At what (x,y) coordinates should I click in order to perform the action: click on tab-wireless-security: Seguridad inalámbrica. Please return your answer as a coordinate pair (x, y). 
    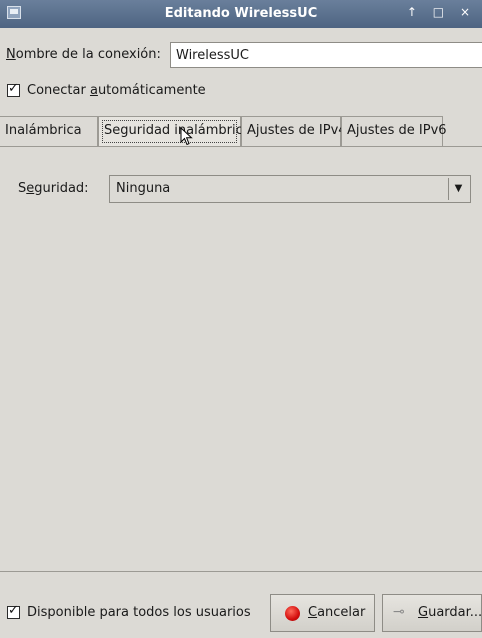
    Looking at the image, I should click on (174, 132).